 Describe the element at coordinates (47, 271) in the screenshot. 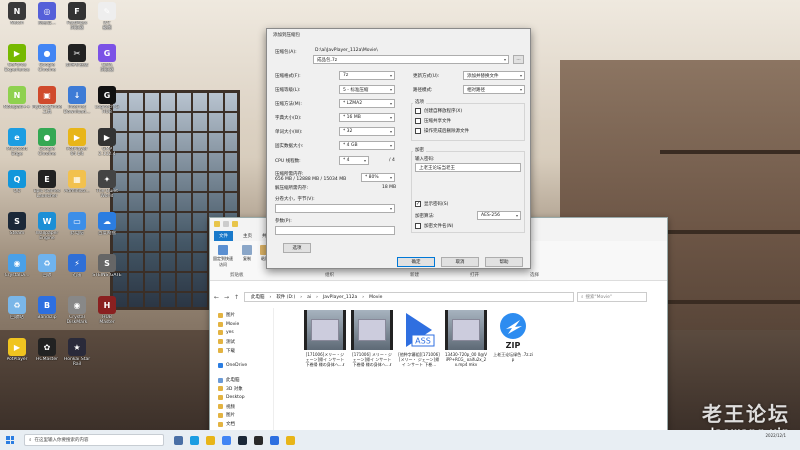

I see `desktop-icon: ♻ 回收` at that location.